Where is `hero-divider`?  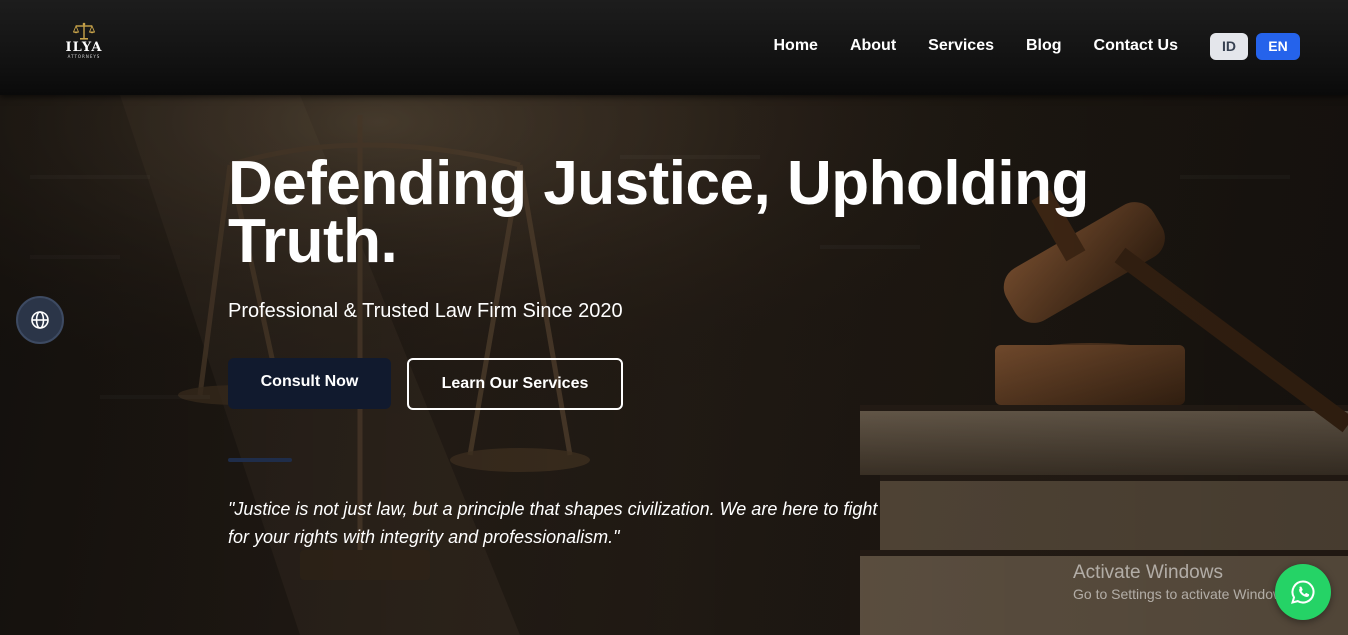 hero-divider is located at coordinates (260, 460).